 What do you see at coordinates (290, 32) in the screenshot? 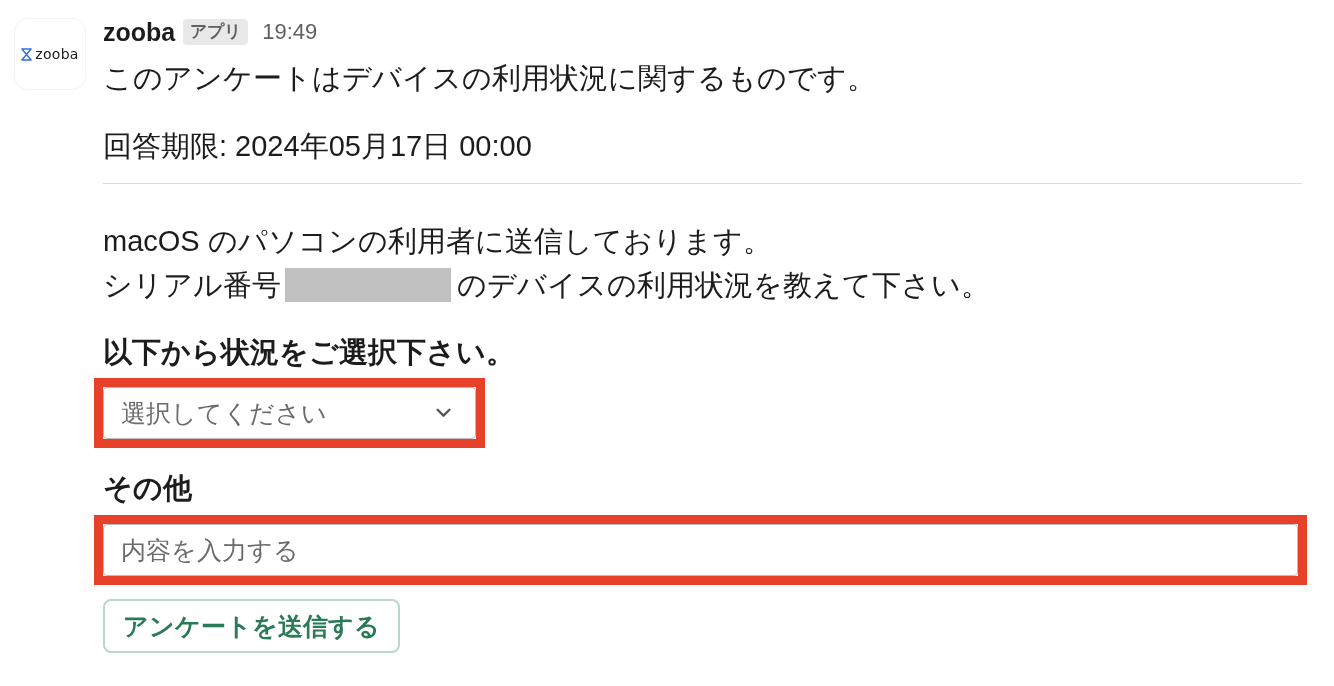
I see `message-time: 19:49` at bounding box center [290, 32].